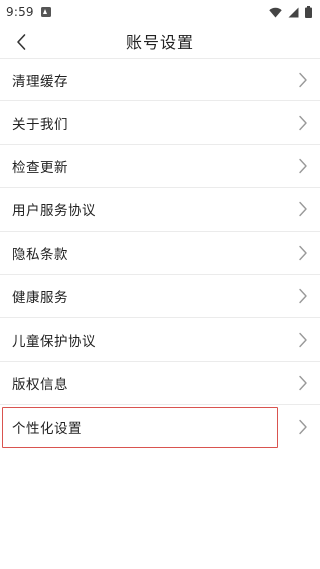 This screenshot has width=320, height=569. What do you see at coordinates (47, 428) in the screenshot?
I see `menu-item-label: 个性化设置` at bounding box center [47, 428].